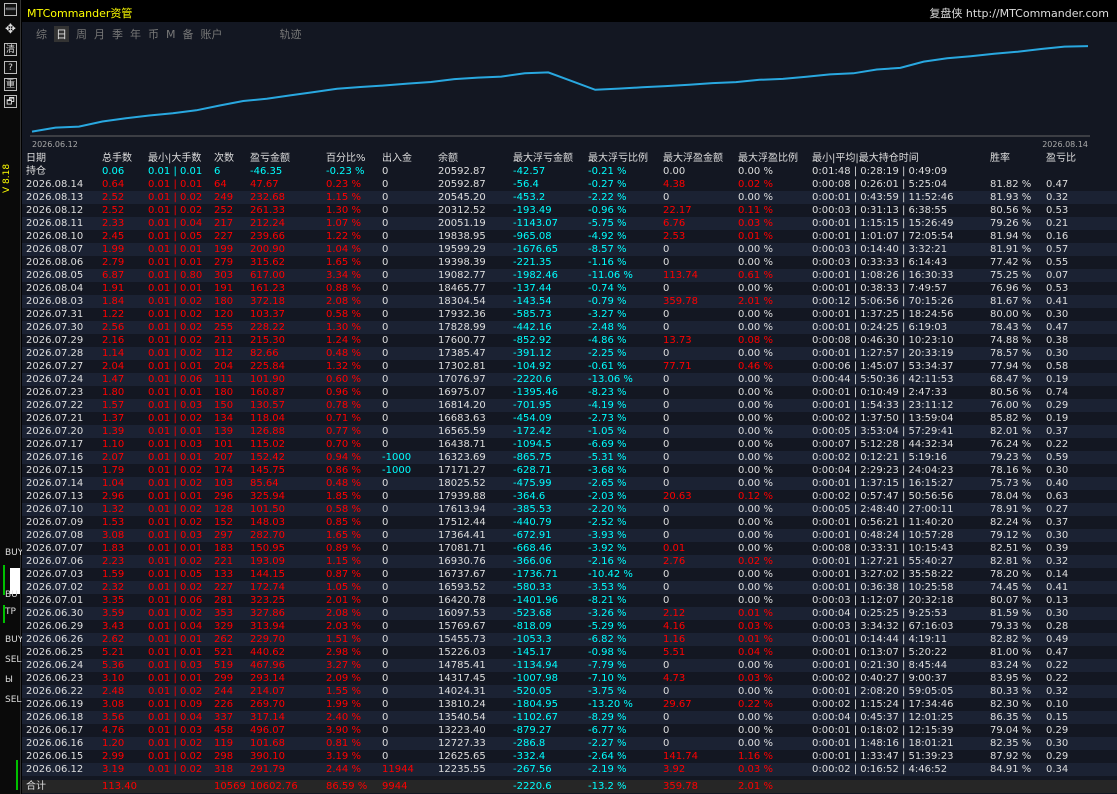 The image size is (1117, 794). Describe the element at coordinates (883, 470) in the screenshot. I see `cell-time: 0:00:04 | 2:29:23 | 24:04:23` at that location.